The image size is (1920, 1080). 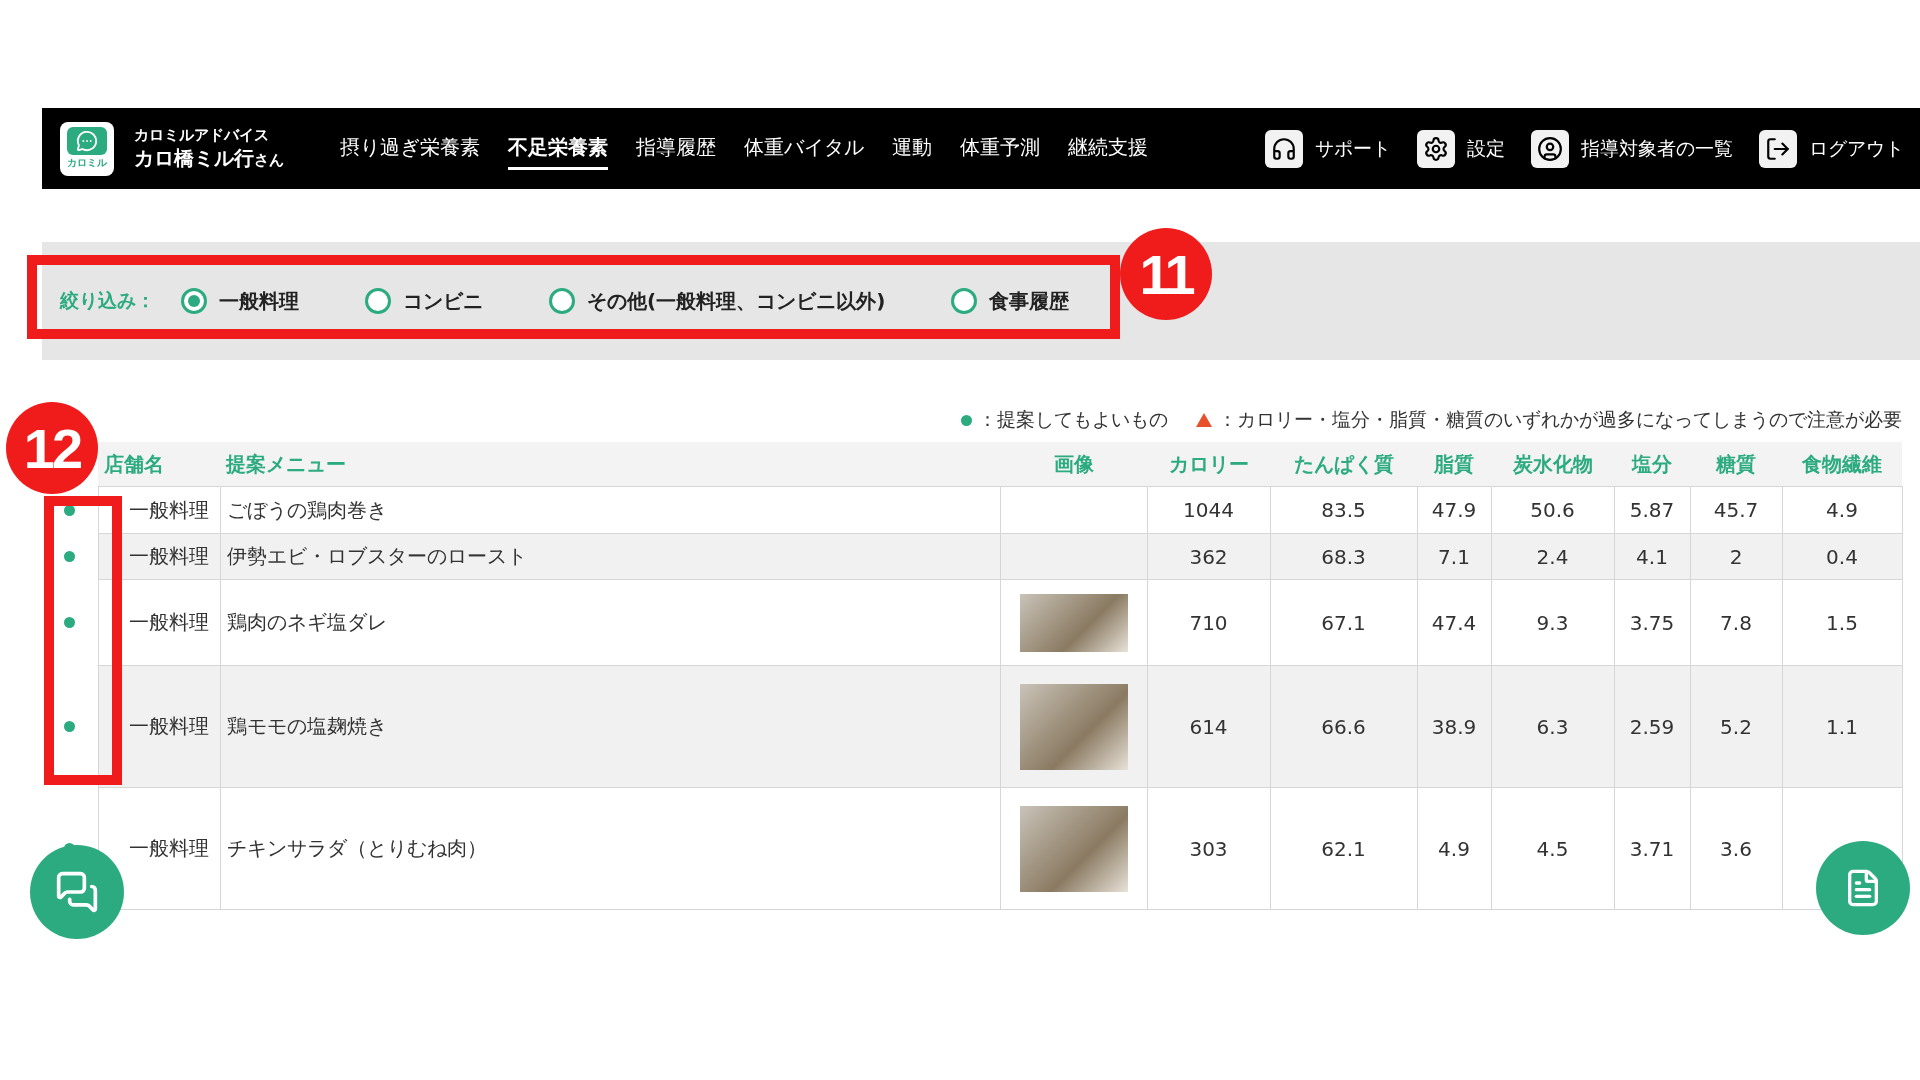 What do you see at coordinates (1208, 726) in the screenshot?
I see `table-cell: 614` at bounding box center [1208, 726].